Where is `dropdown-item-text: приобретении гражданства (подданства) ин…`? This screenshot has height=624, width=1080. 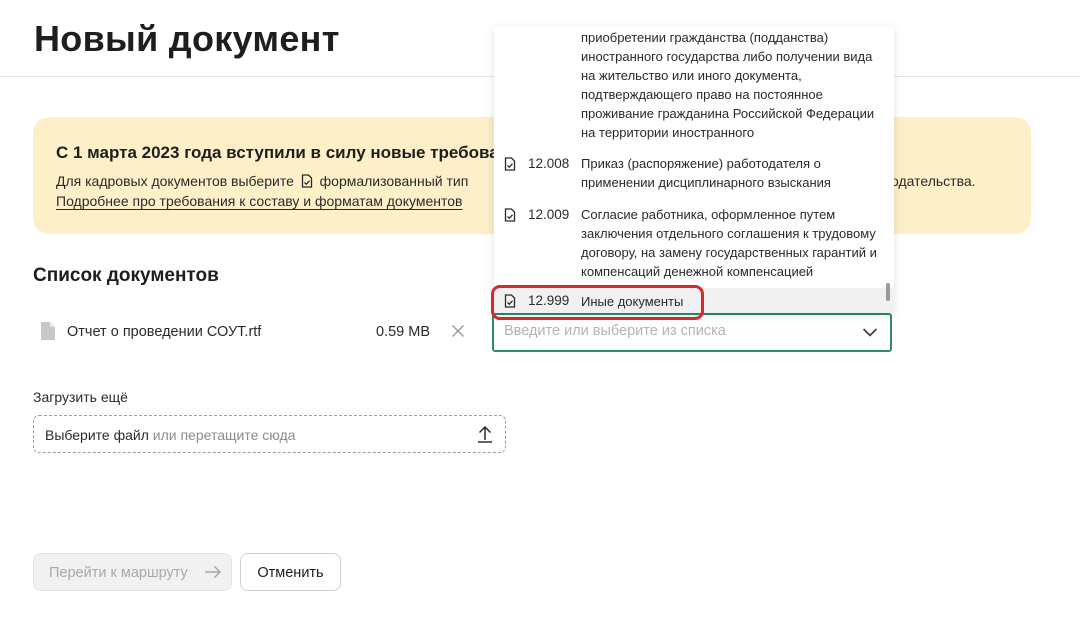
dropdown-item-text: приобретении гражданства (подданства) ин… is located at coordinates (728, 85).